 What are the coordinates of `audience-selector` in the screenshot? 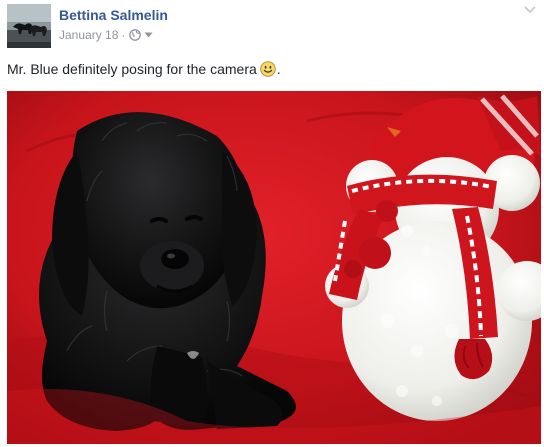 It's located at (141, 35).